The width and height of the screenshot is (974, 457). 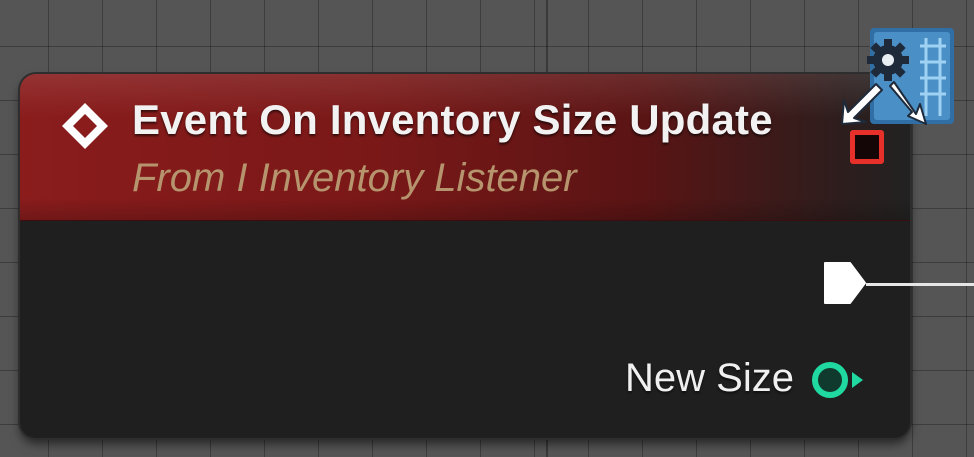 What do you see at coordinates (709, 378) in the screenshot?
I see `new-size-pin-label: New Size` at bounding box center [709, 378].